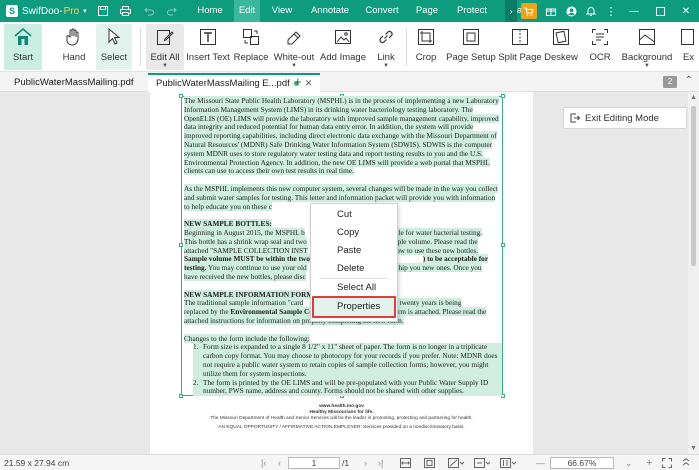 This screenshot has height=470, width=699. I want to click on menu-page: Page, so click(427, 11).